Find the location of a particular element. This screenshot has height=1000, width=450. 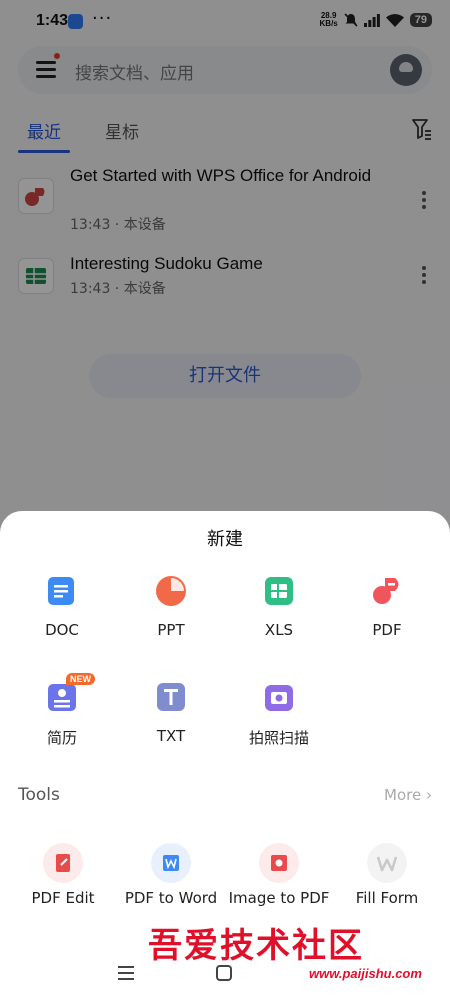

new-badge: NEW is located at coordinates (80, 679).